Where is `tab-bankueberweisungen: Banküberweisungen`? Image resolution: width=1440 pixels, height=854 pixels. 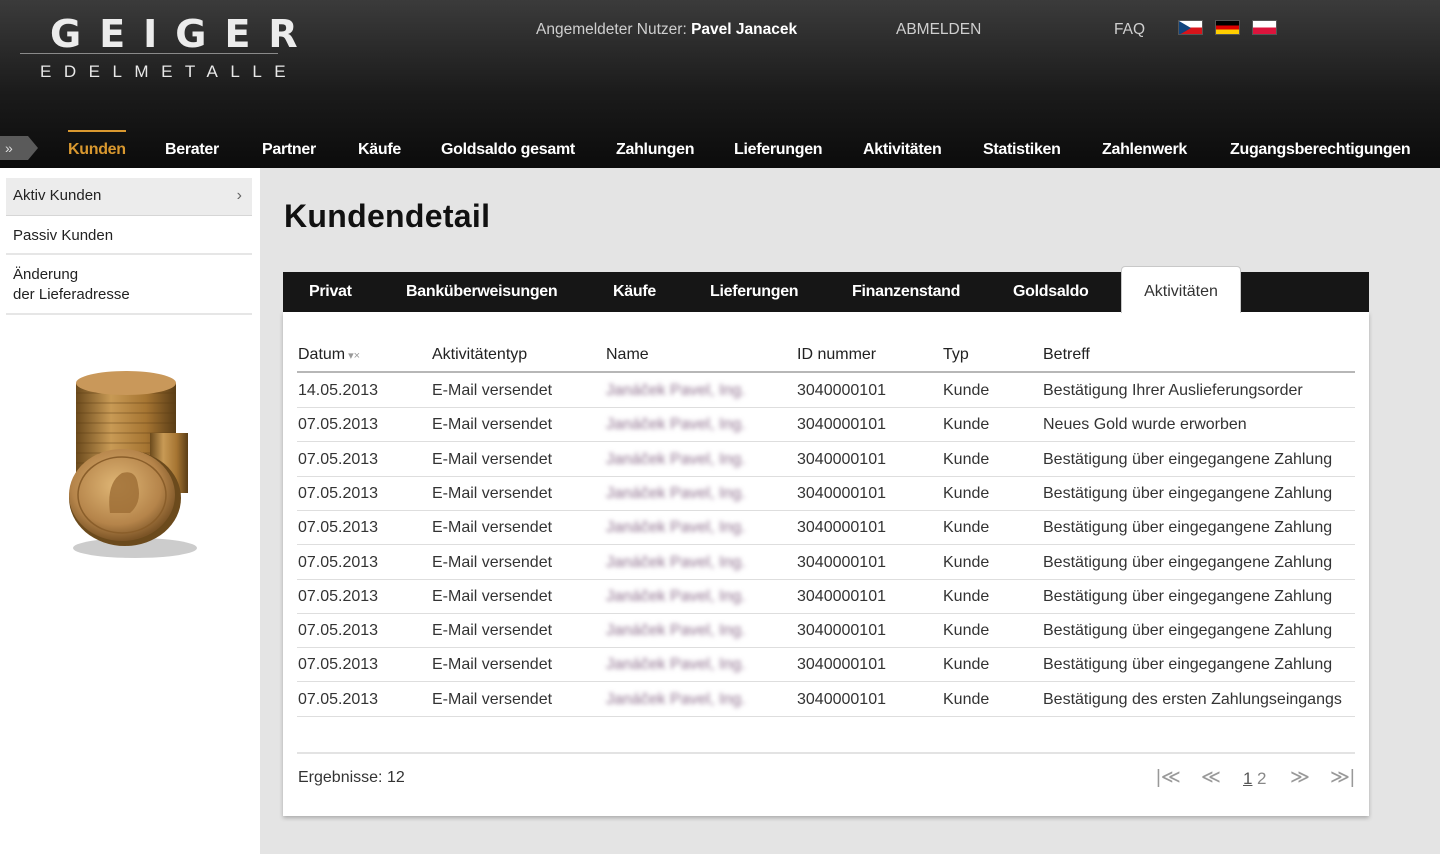
tab-bankueberweisungen: Banküberweisungen is located at coordinates (482, 292).